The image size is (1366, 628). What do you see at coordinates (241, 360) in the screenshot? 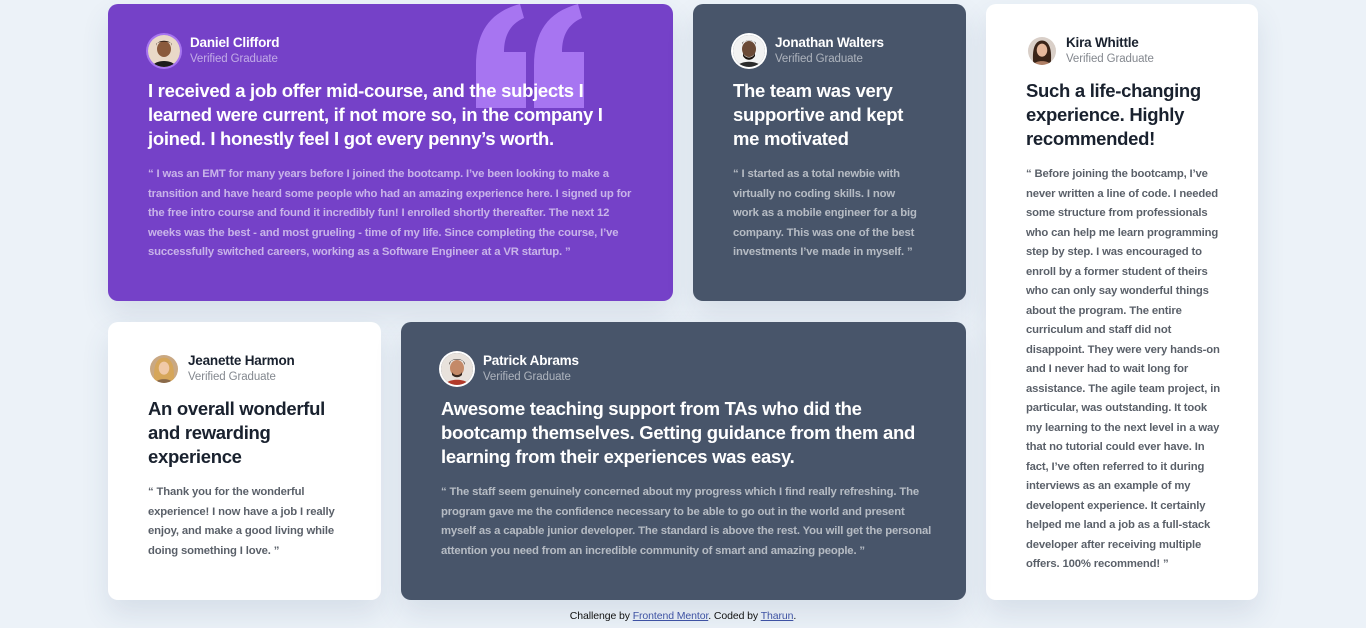
I see `author-name: Jeanette Harmon` at bounding box center [241, 360].